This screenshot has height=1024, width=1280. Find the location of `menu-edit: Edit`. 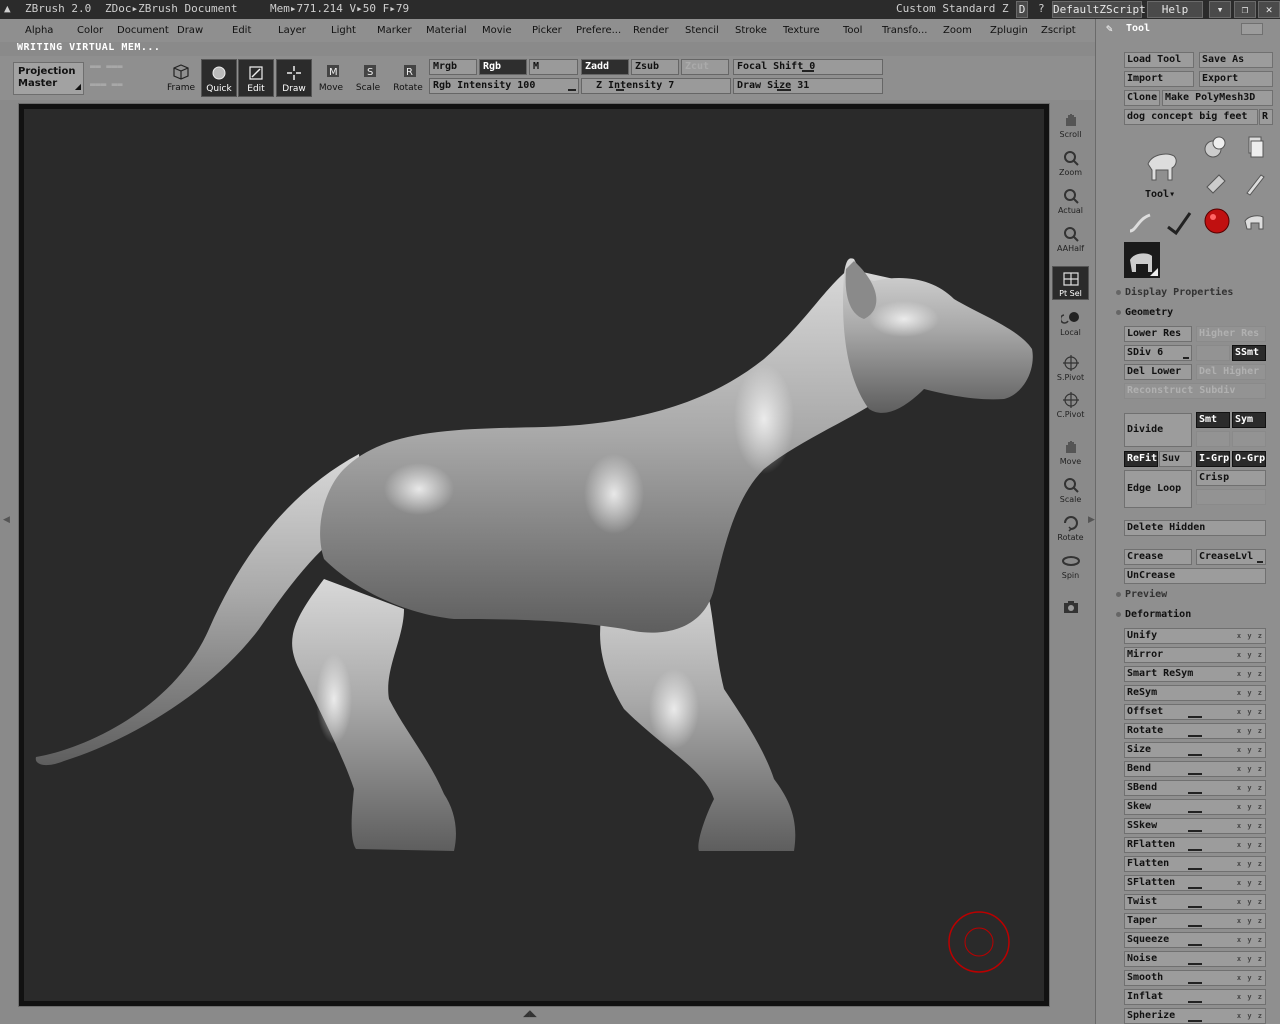

menu-edit: Edit is located at coordinates (241, 30).